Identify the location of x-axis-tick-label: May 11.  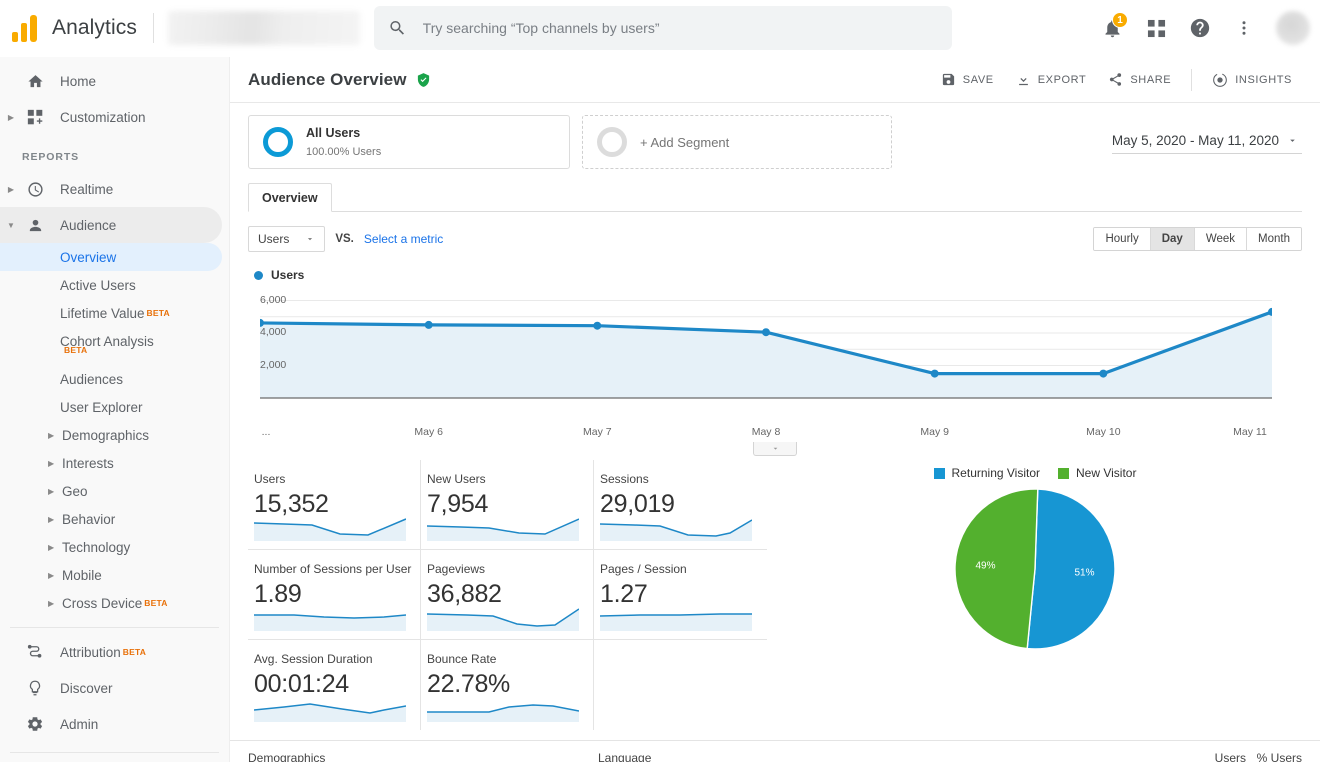
(1250, 432).